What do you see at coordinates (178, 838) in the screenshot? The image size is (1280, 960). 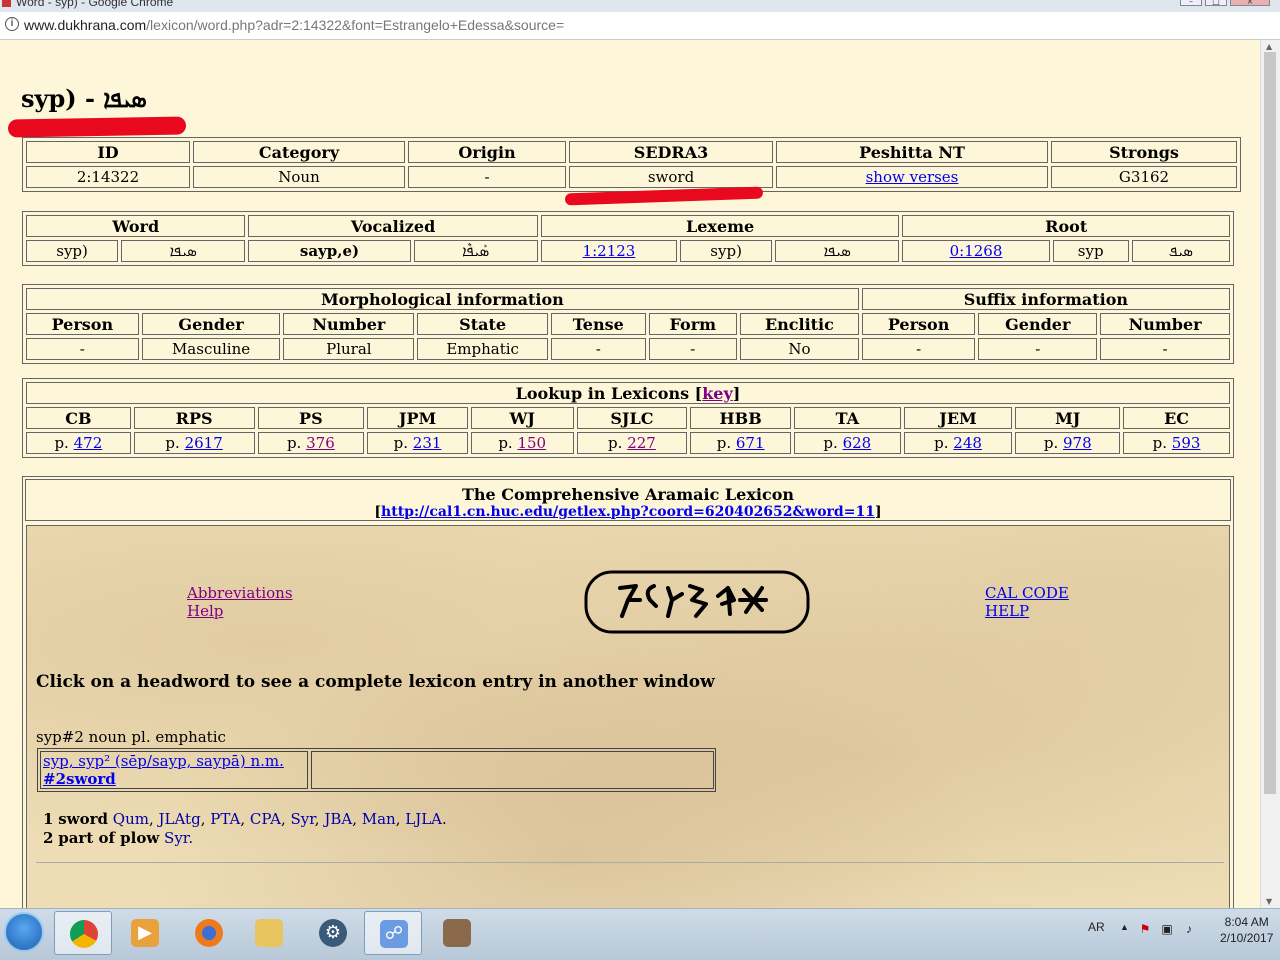 I see `dialect-link: Syr.` at bounding box center [178, 838].